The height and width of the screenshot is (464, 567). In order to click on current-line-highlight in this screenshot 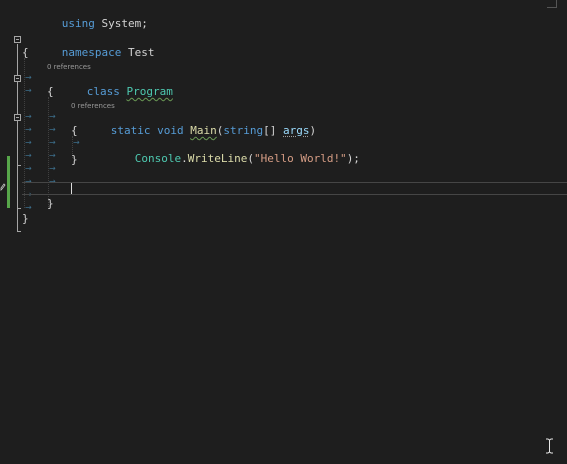, I will do `click(294, 188)`.